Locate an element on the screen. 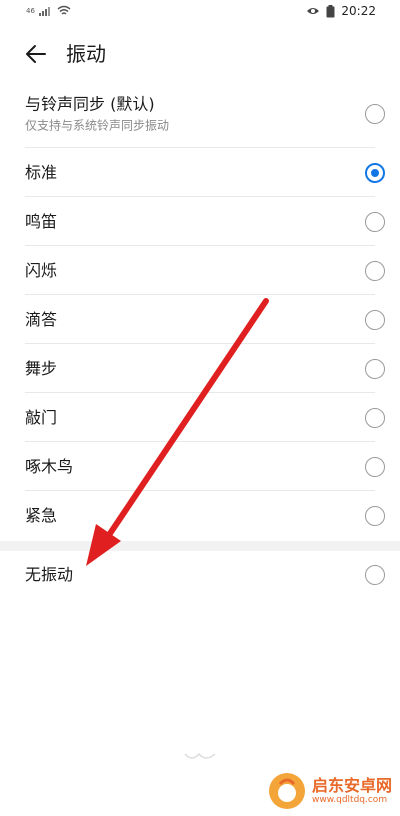 The height and width of the screenshot is (816, 400). header: 振动 is located at coordinates (200, 54).